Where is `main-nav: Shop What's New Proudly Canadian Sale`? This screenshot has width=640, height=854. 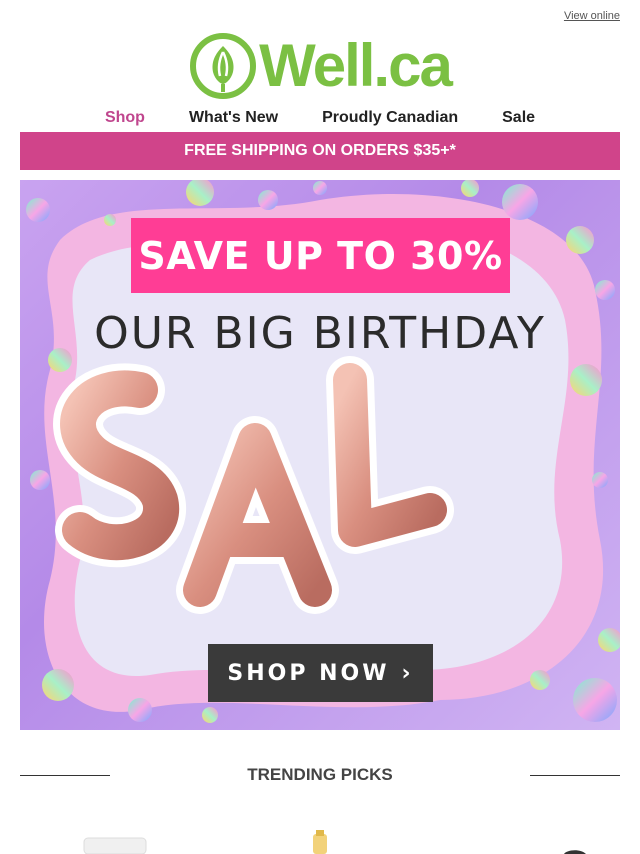 main-nav: Shop What's New Proudly Canadian Sale is located at coordinates (320, 119).